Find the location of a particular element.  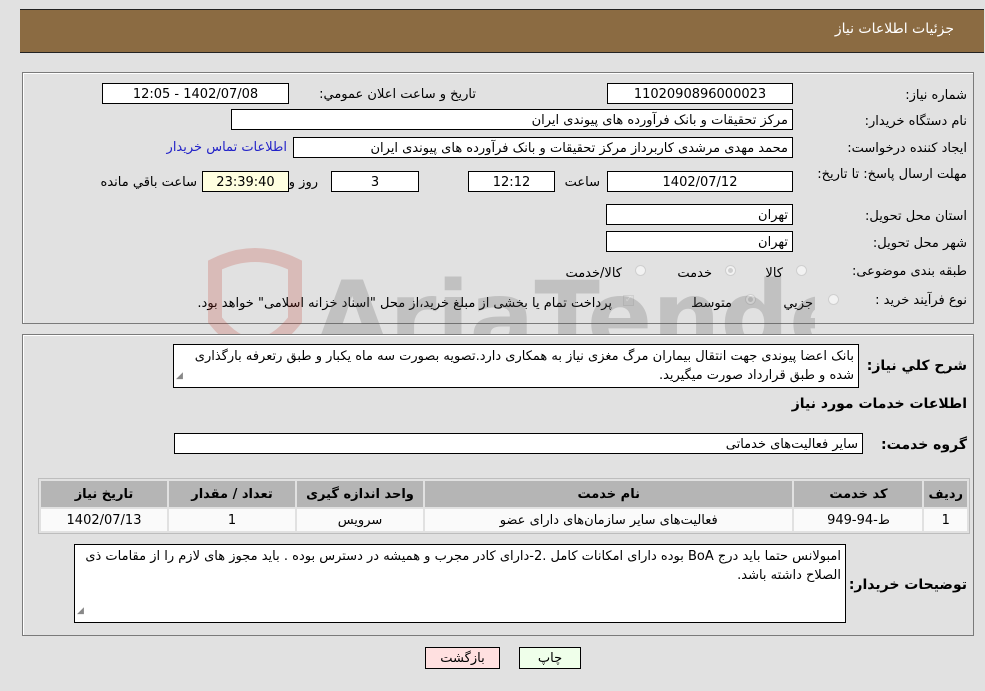

back-button: بازگشت is located at coordinates (462, 658).